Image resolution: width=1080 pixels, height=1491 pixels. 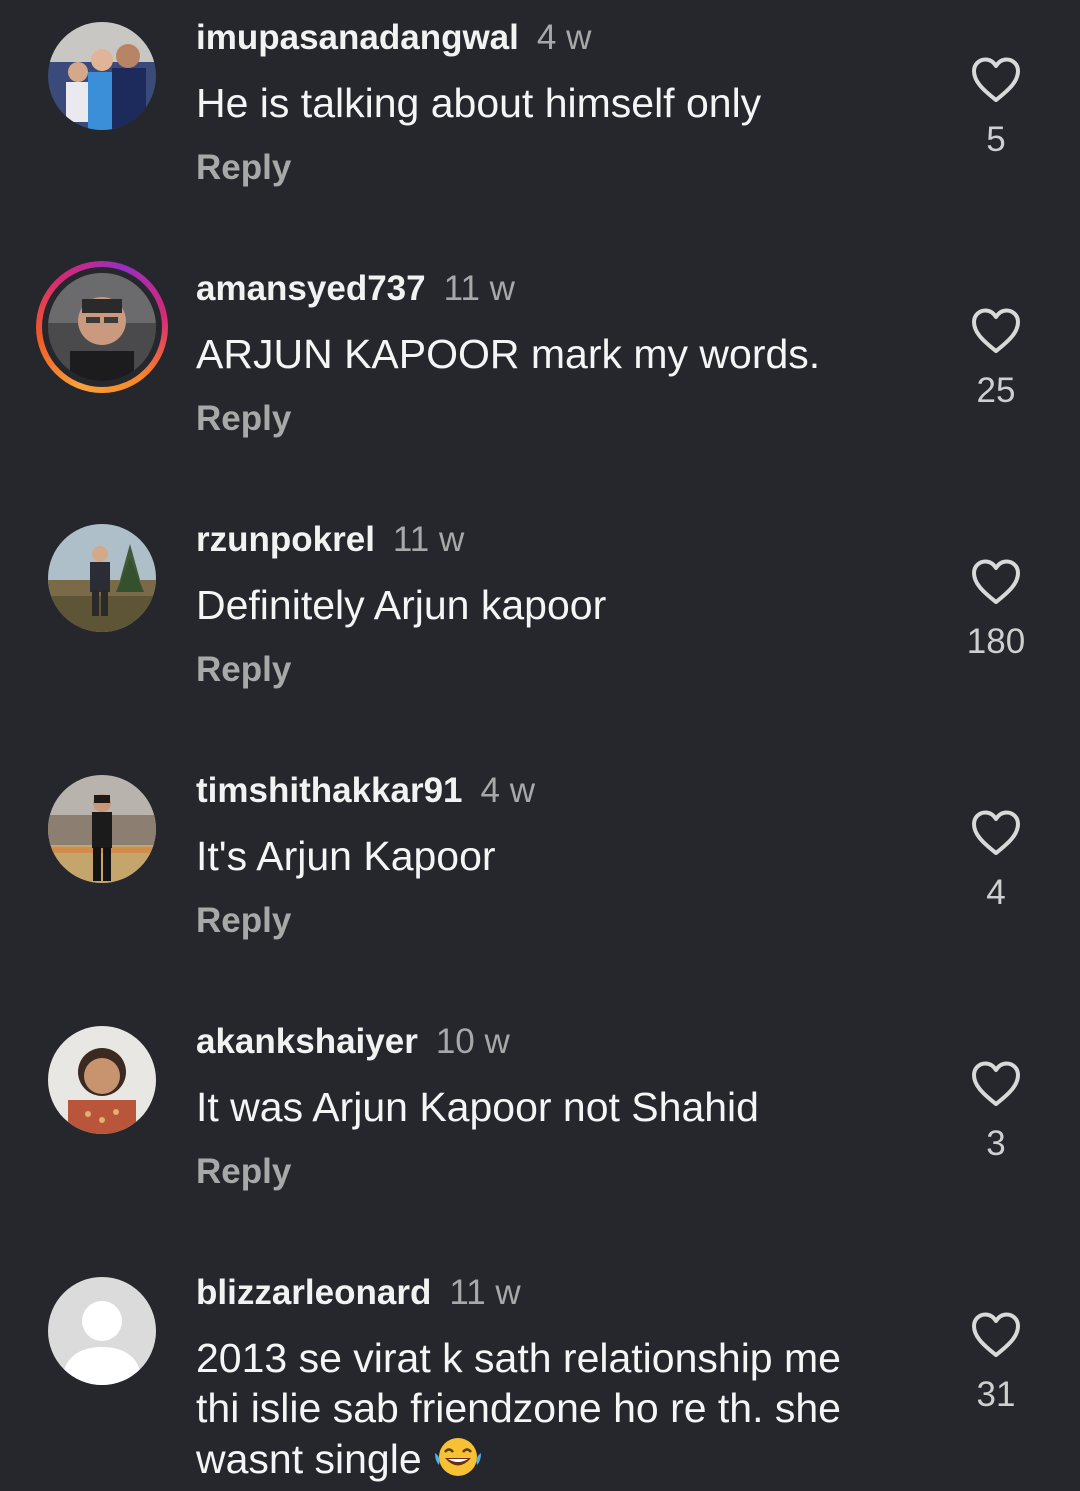 I want to click on comment-text: It was Arjun Kapoor not Shahid, so click(x=477, y=1107).